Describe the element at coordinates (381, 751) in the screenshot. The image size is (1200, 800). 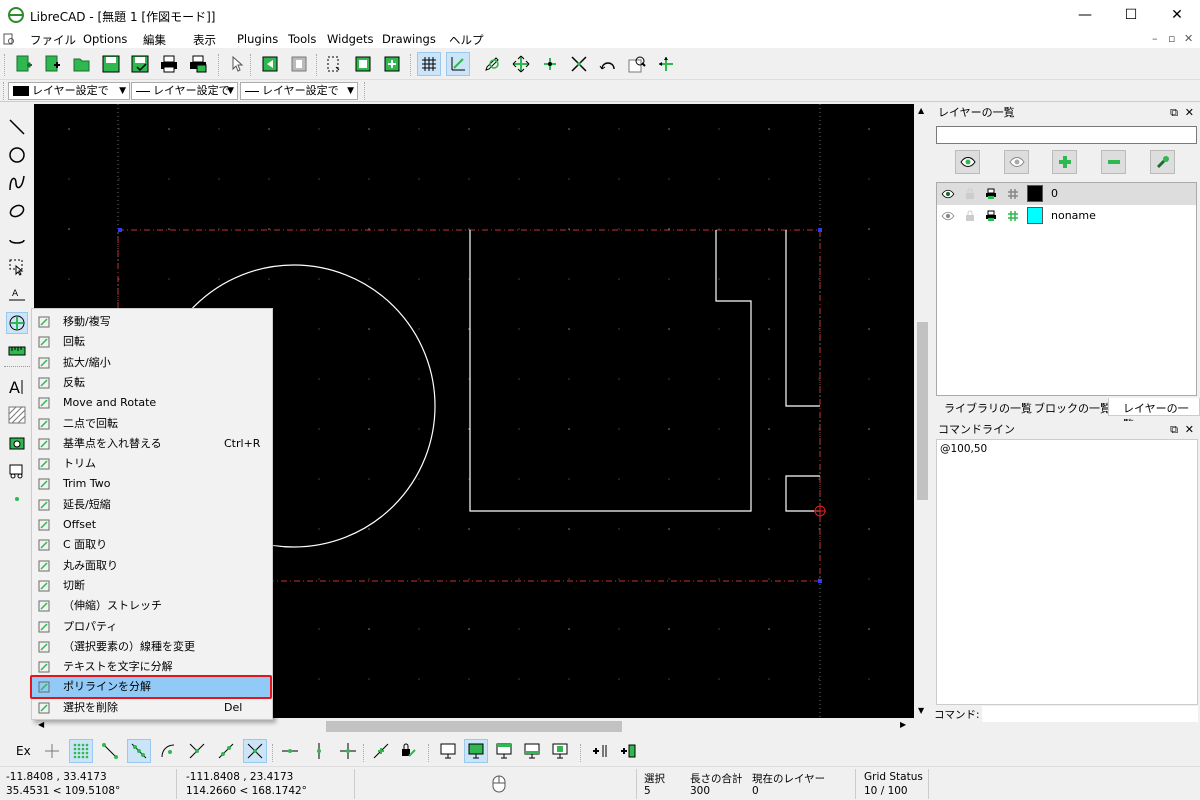
I see `relative-zero-button` at that location.